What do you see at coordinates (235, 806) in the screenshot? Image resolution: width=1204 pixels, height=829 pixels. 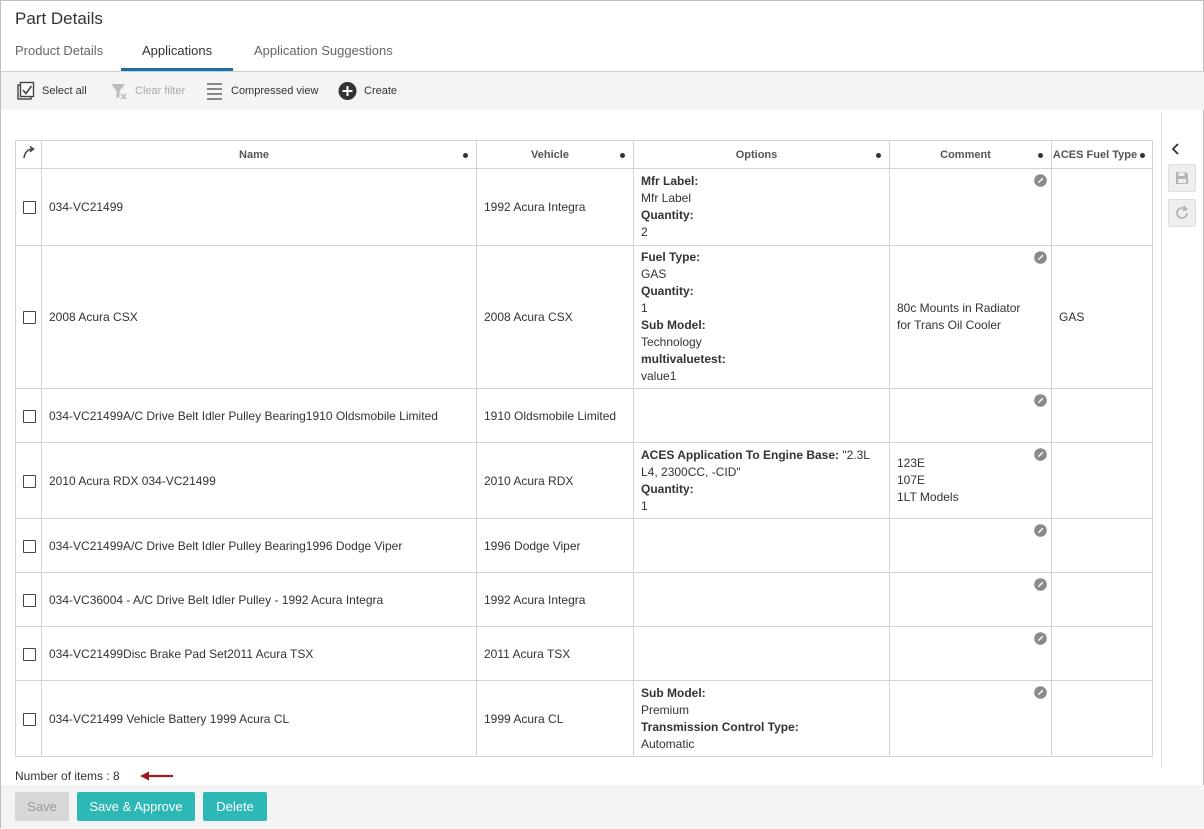 I see `delete-button: Delete` at bounding box center [235, 806].